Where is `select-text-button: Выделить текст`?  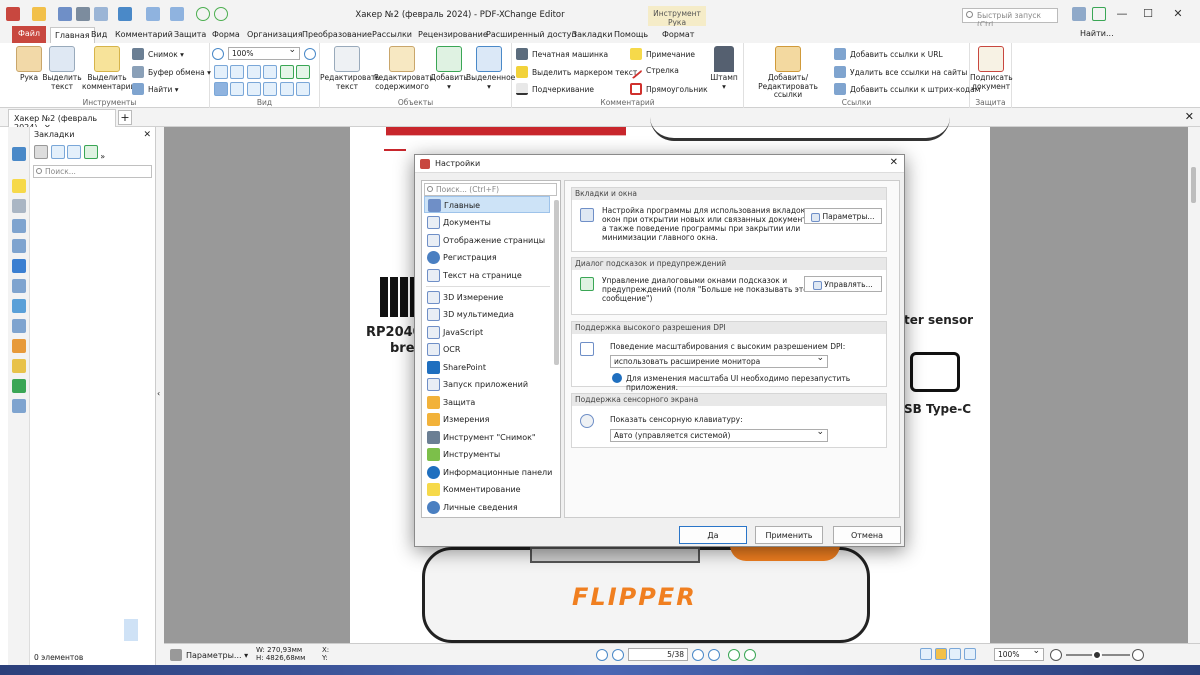 select-text-button: Выделить текст is located at coordinates (62, 68).